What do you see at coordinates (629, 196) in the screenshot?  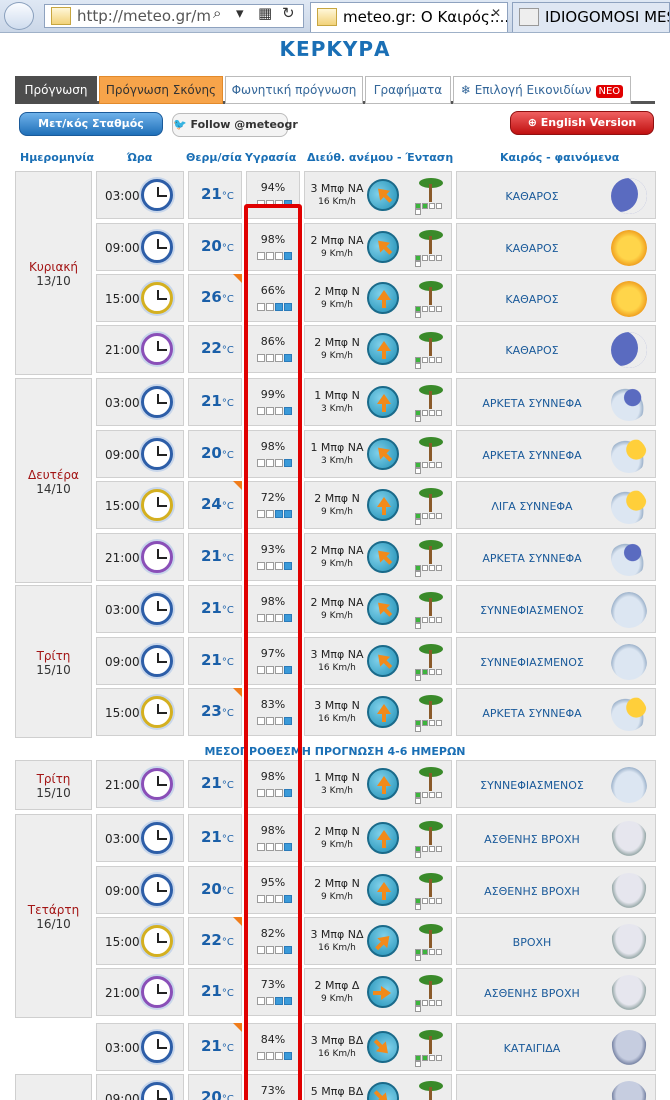 I see `moon-icon` at bounding box center [629, 196].